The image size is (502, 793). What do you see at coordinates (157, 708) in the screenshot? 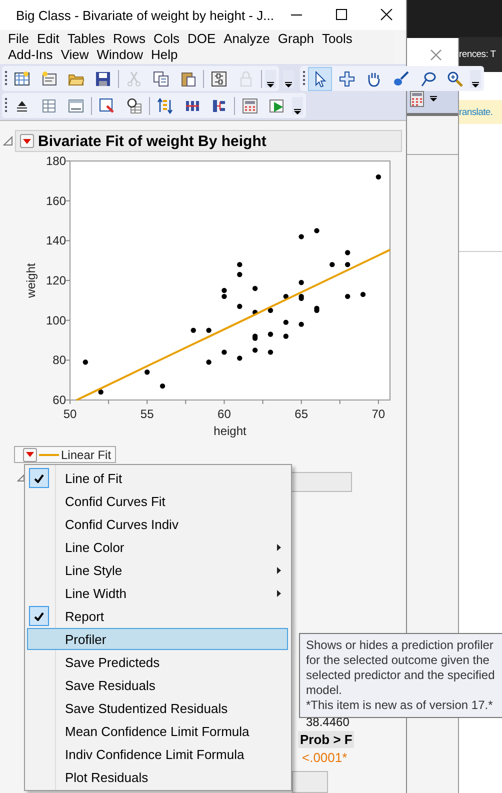
I see `menu-item: Save Studentized Residuals` at bounding box center [157, 708].